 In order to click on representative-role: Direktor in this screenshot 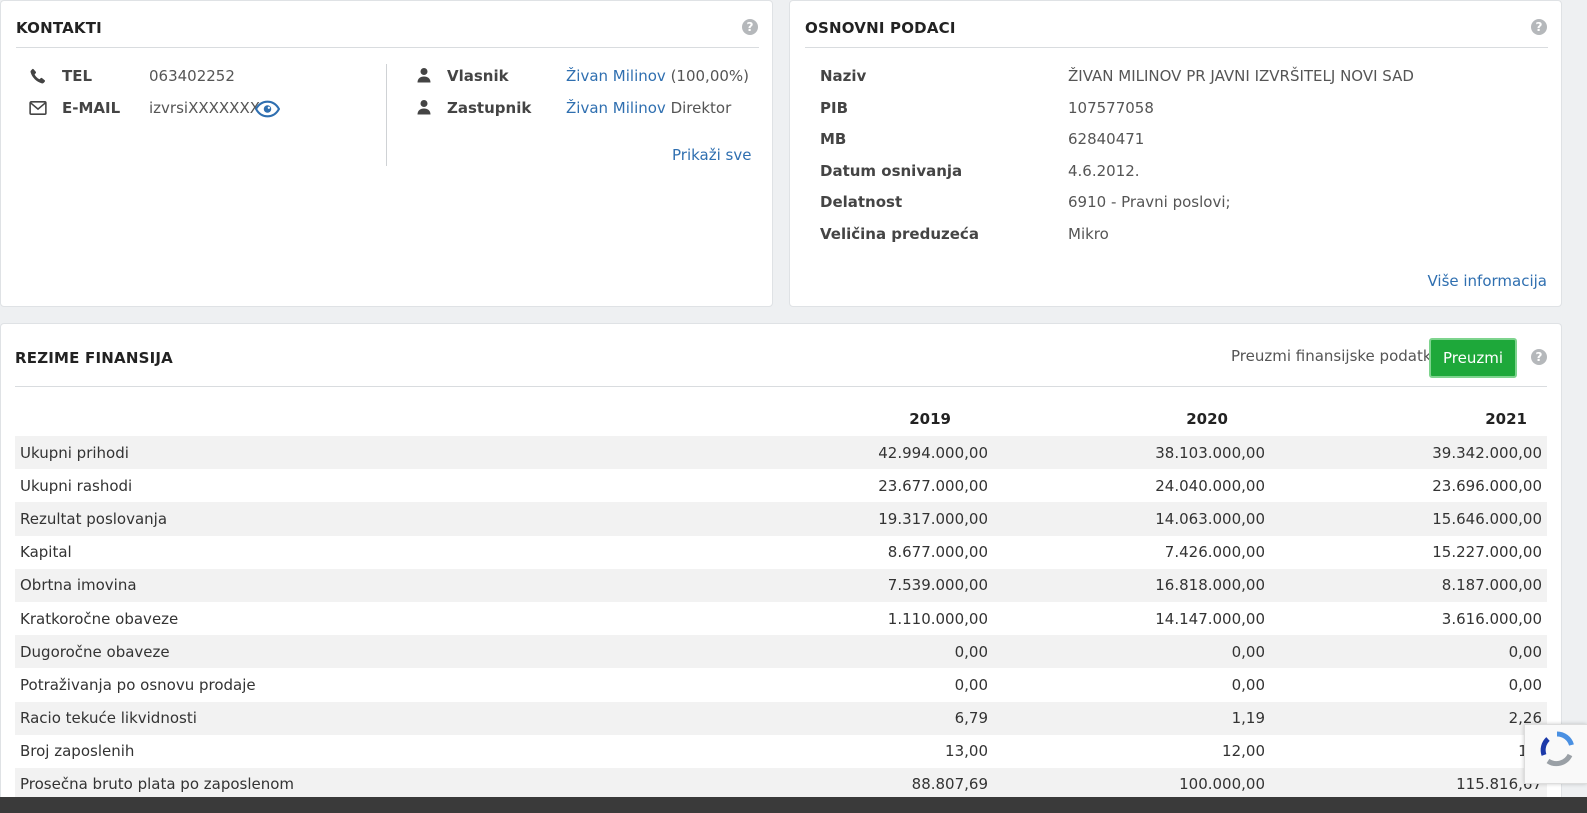, I will do `click(701, 108)`.